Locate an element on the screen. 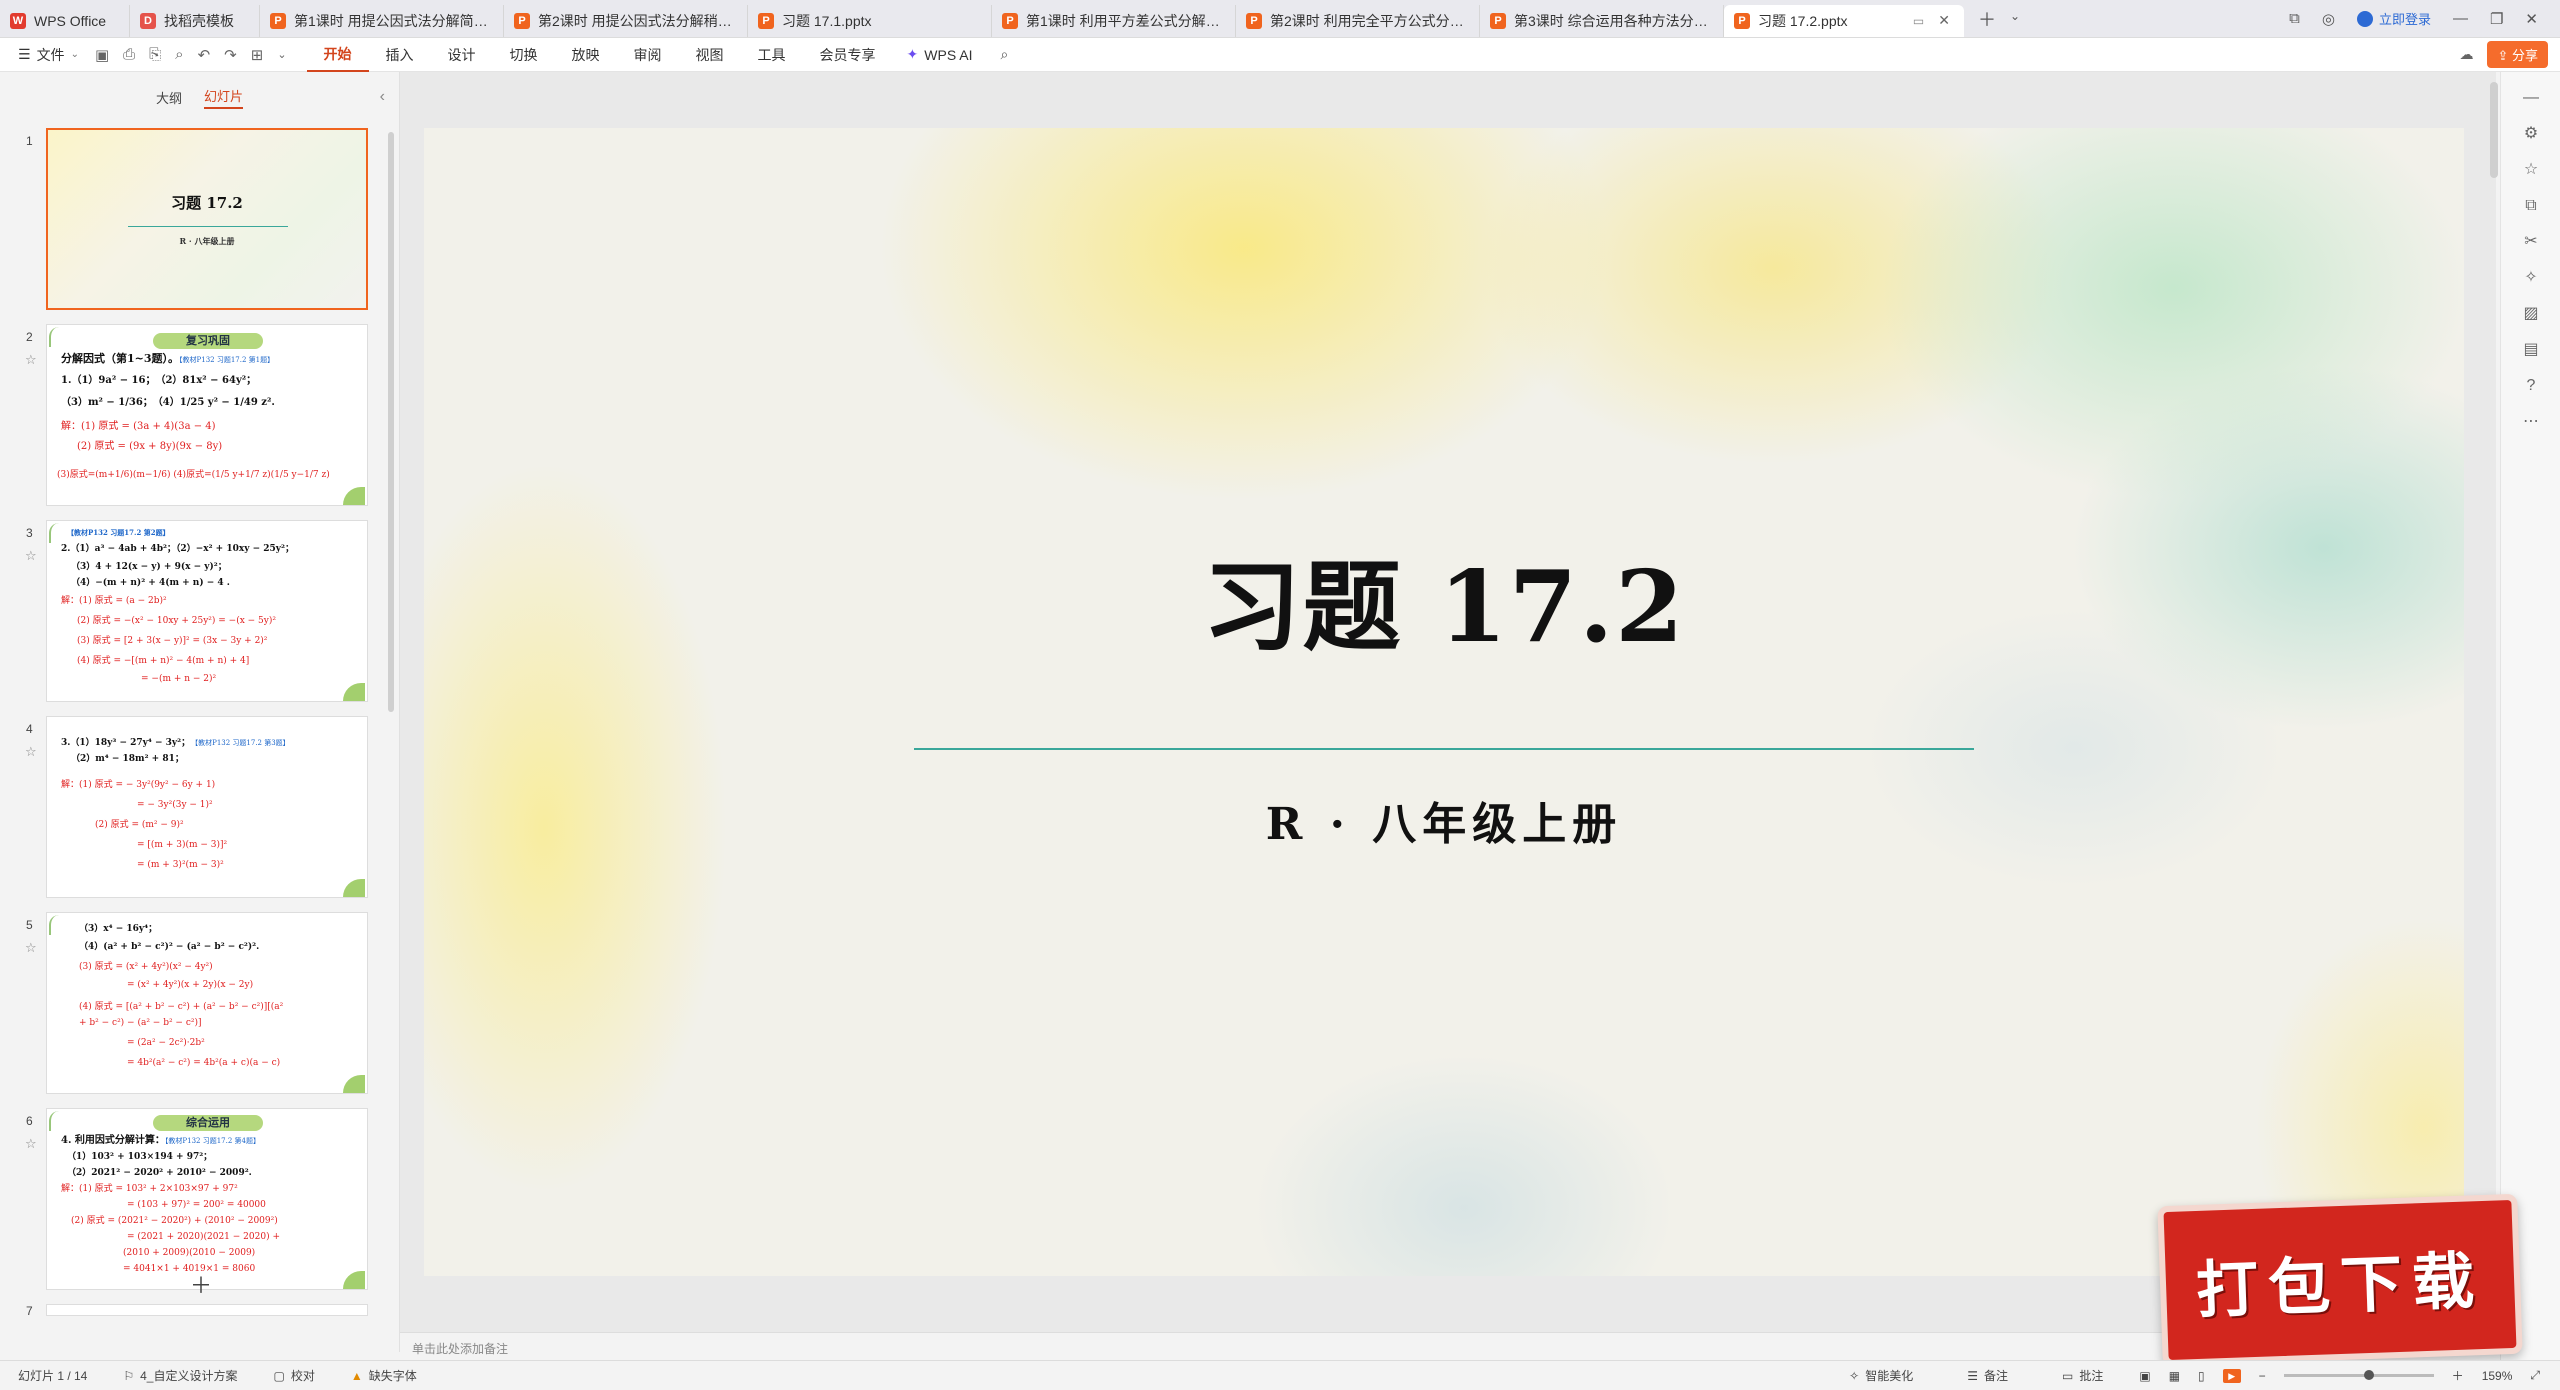  redo-icon: ↷ is located at coordinates (230, 55).